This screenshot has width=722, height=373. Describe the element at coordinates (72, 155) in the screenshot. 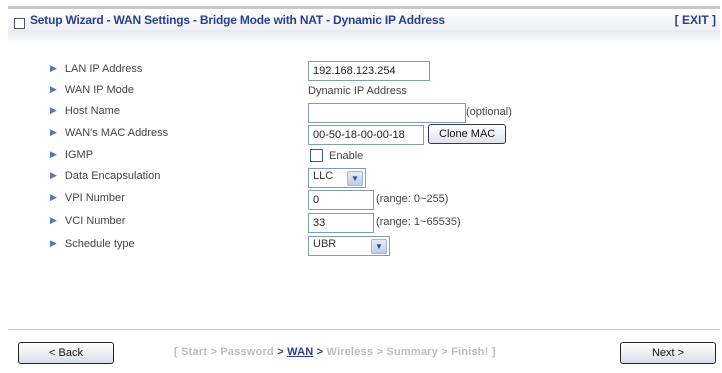

I see `row-label: ▶ IGMP` at that location.